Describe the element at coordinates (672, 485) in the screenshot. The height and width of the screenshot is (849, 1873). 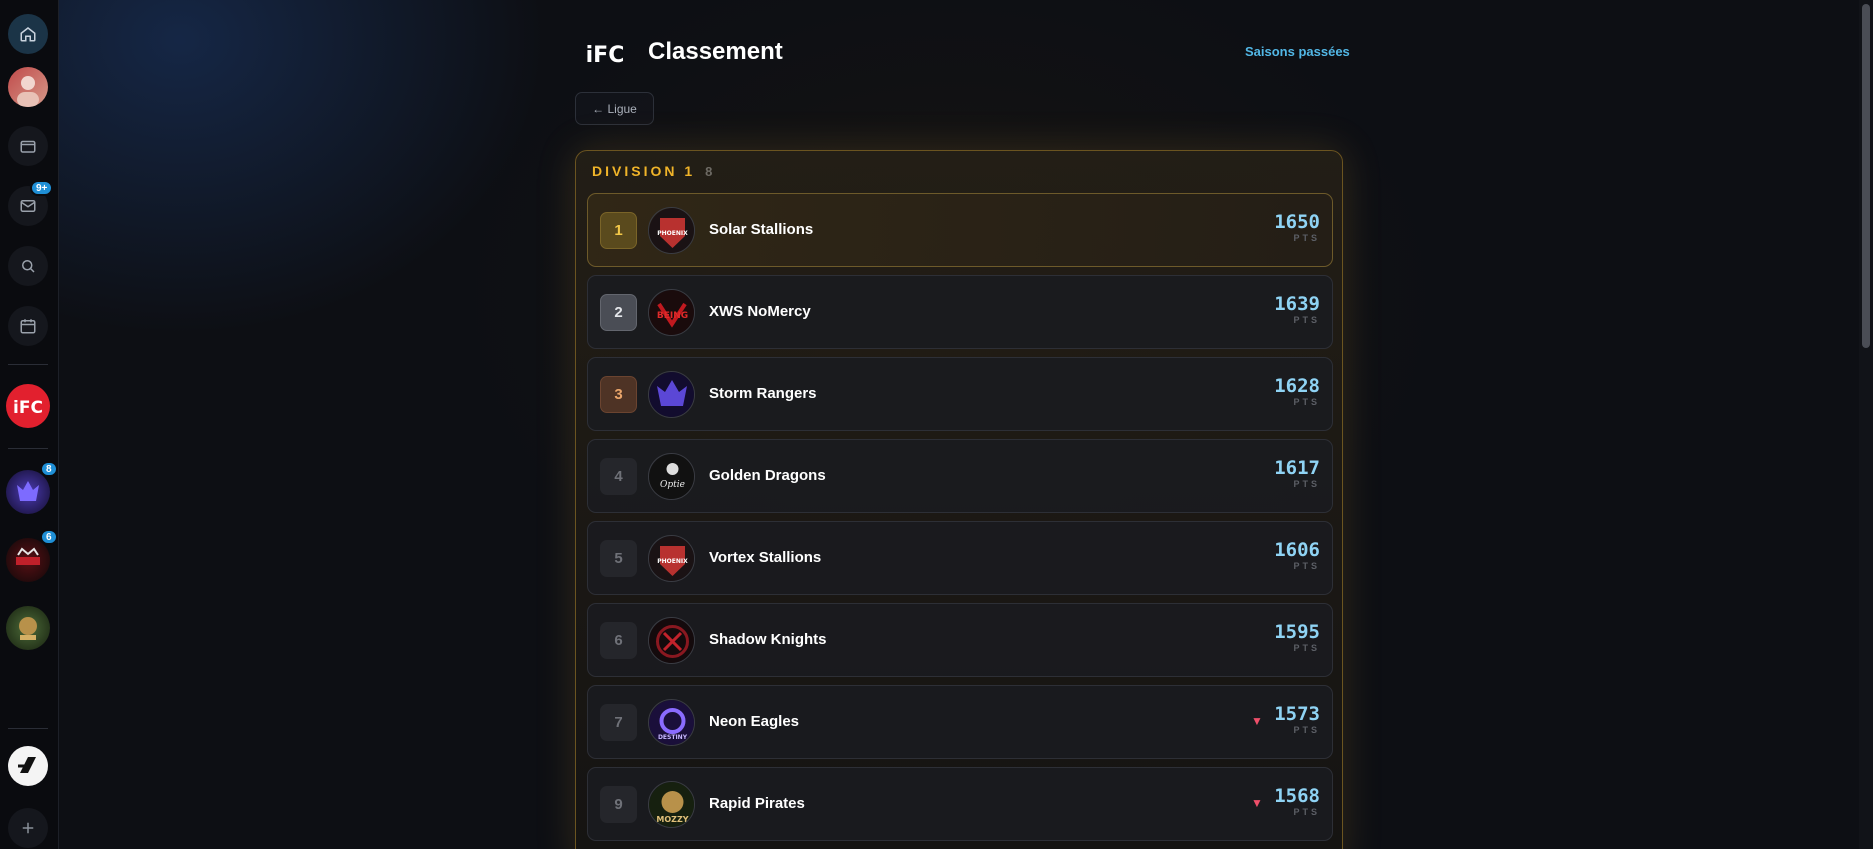
I see `svg-text: Optie` at that location.